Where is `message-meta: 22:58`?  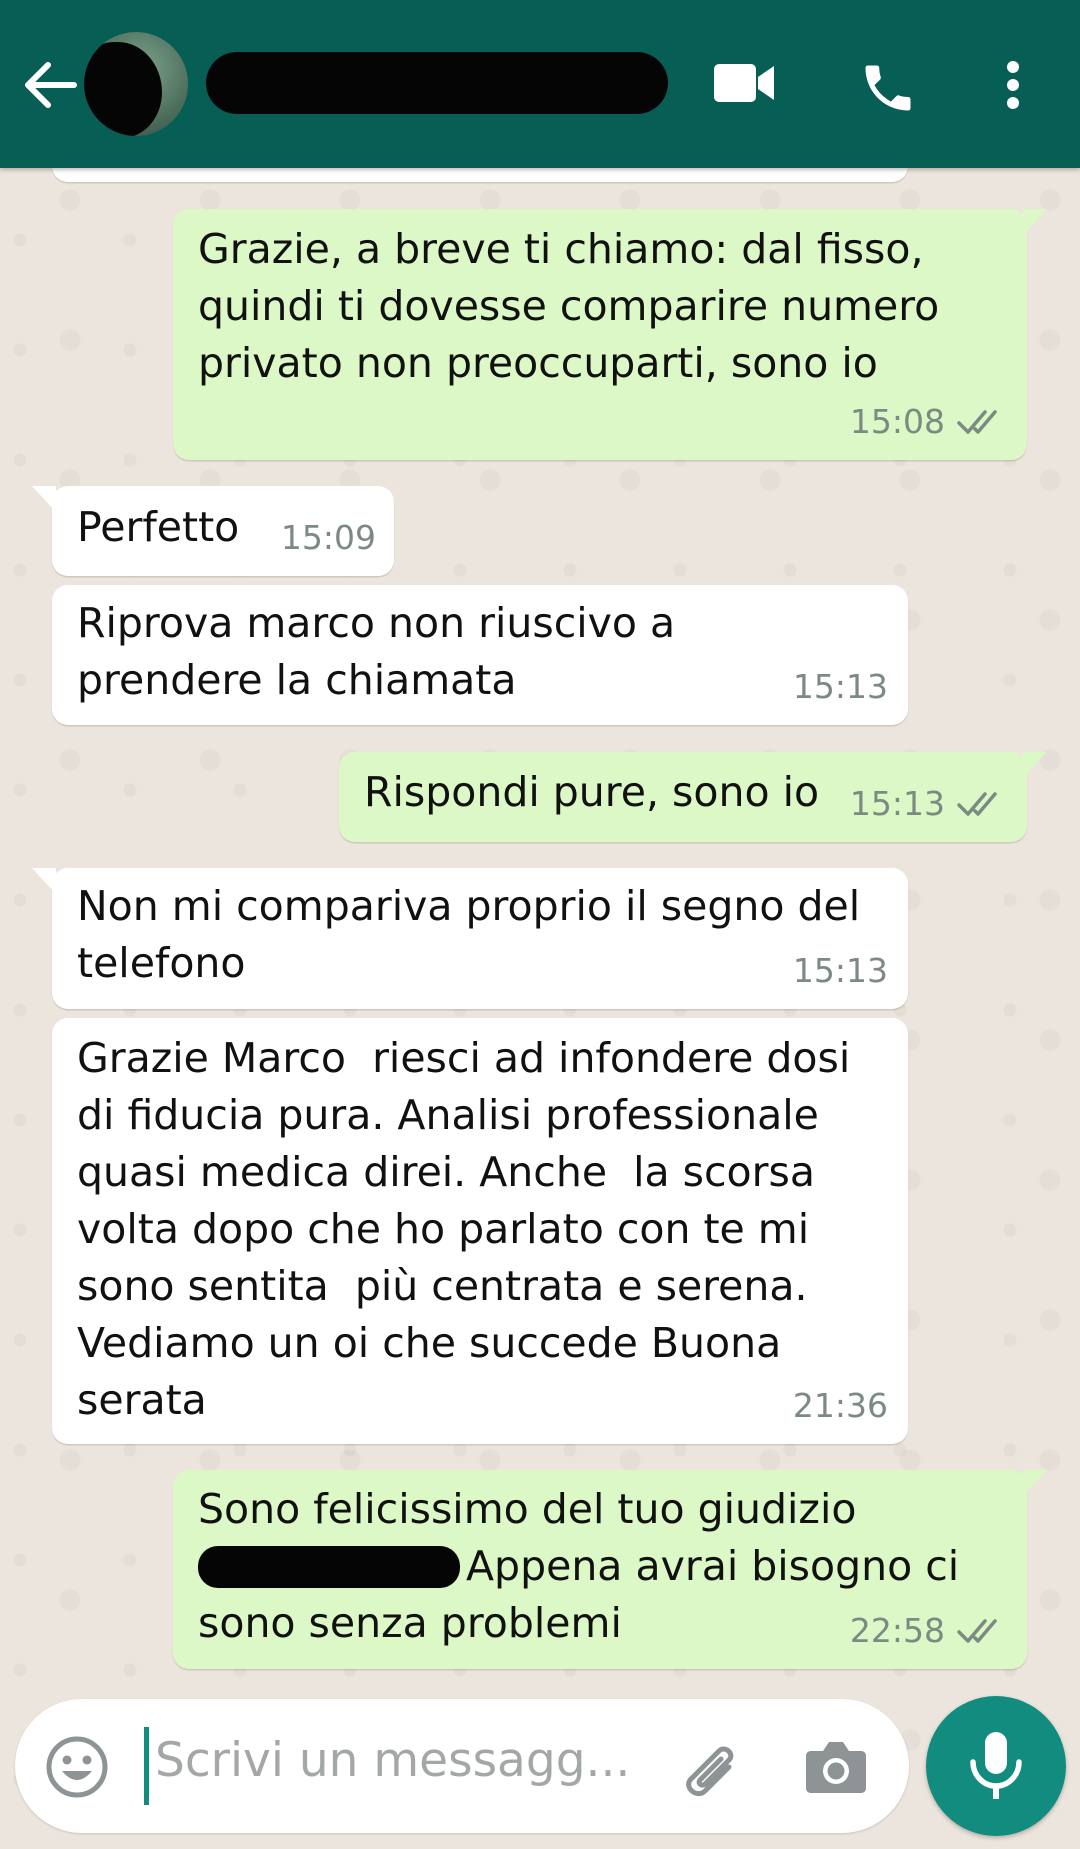 message-meta: 22:58 is located at coordinates (927, 1630).